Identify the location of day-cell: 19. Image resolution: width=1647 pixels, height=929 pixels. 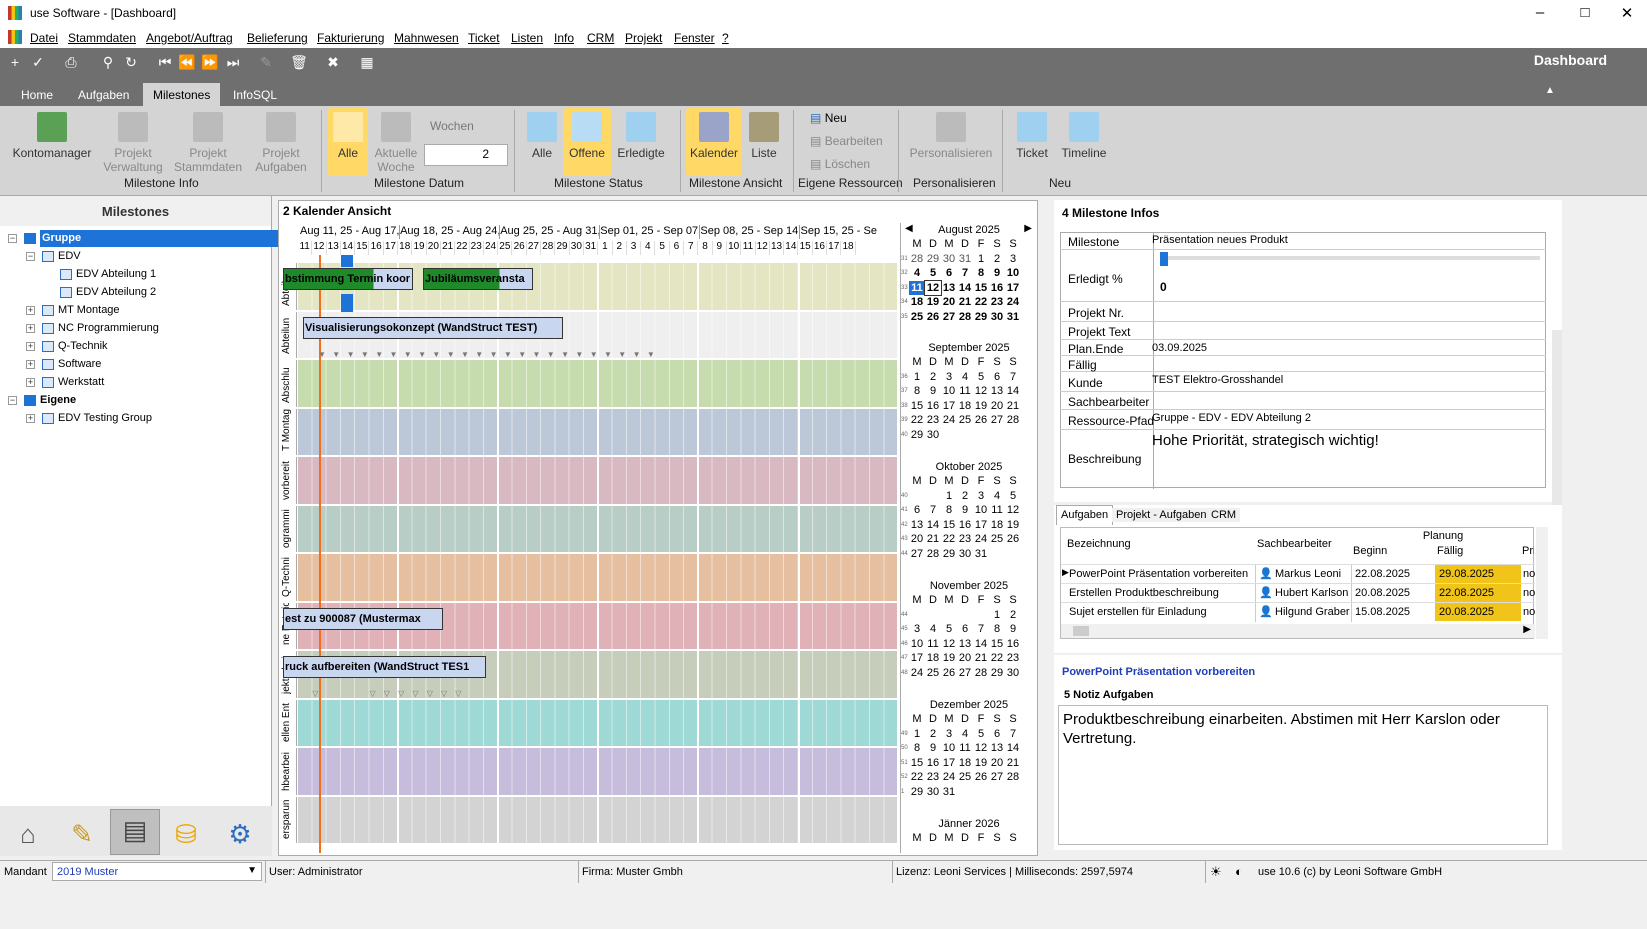
(981, 406).